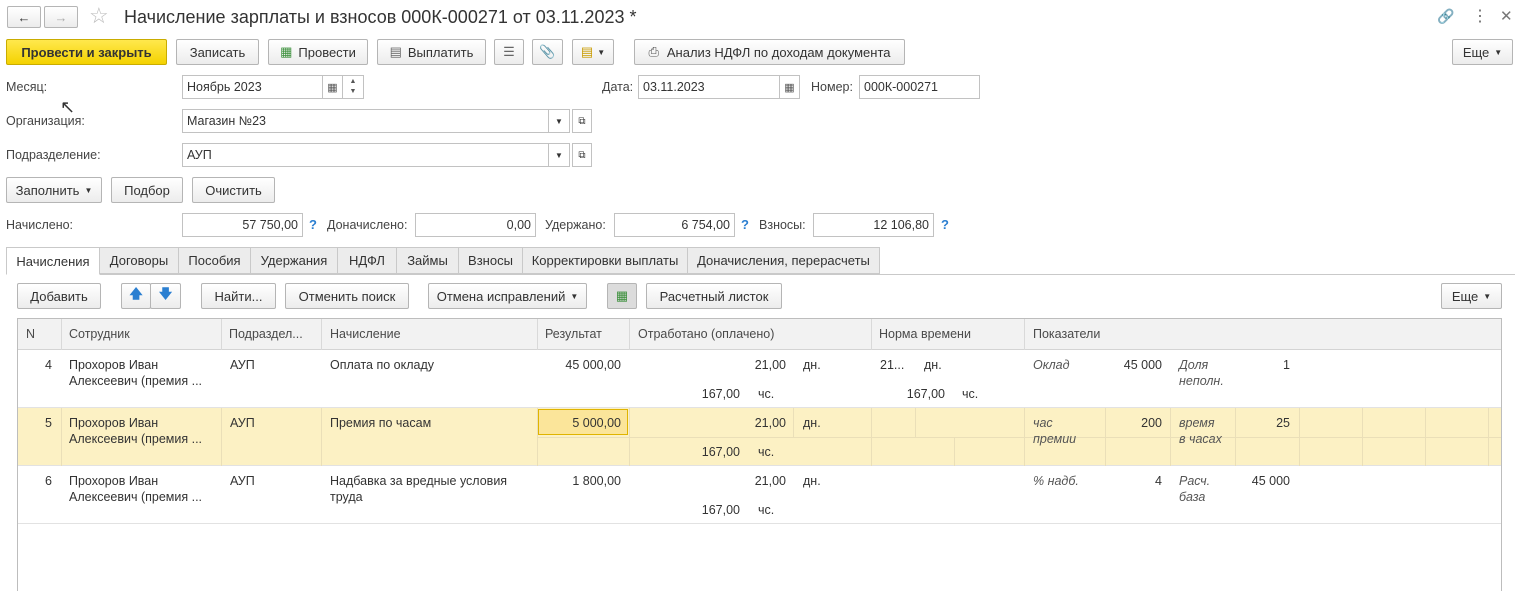 The image size is (1523, 591). What do you see at coordinates (706, 334) in the screenshot?
I see `col-worked: Отработано (оплачено)` at bounding box center [706, 334].